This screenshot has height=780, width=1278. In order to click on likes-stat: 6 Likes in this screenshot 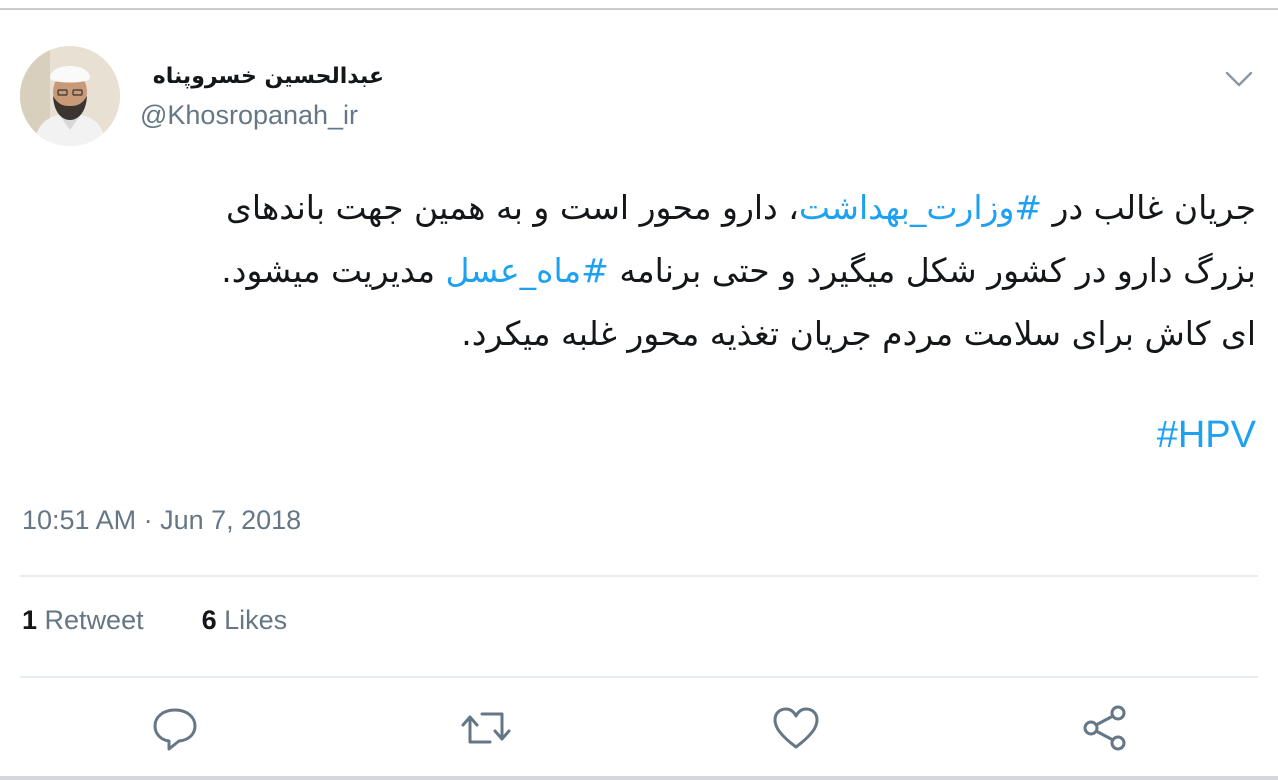, I will do `click(245, 620)`.